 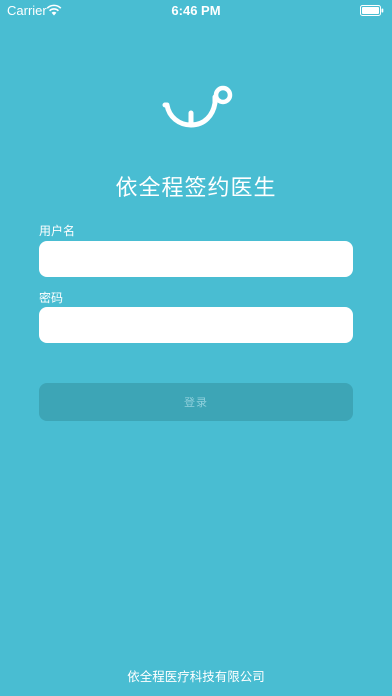 I want to click on username-input, so click(x=196, y=259).